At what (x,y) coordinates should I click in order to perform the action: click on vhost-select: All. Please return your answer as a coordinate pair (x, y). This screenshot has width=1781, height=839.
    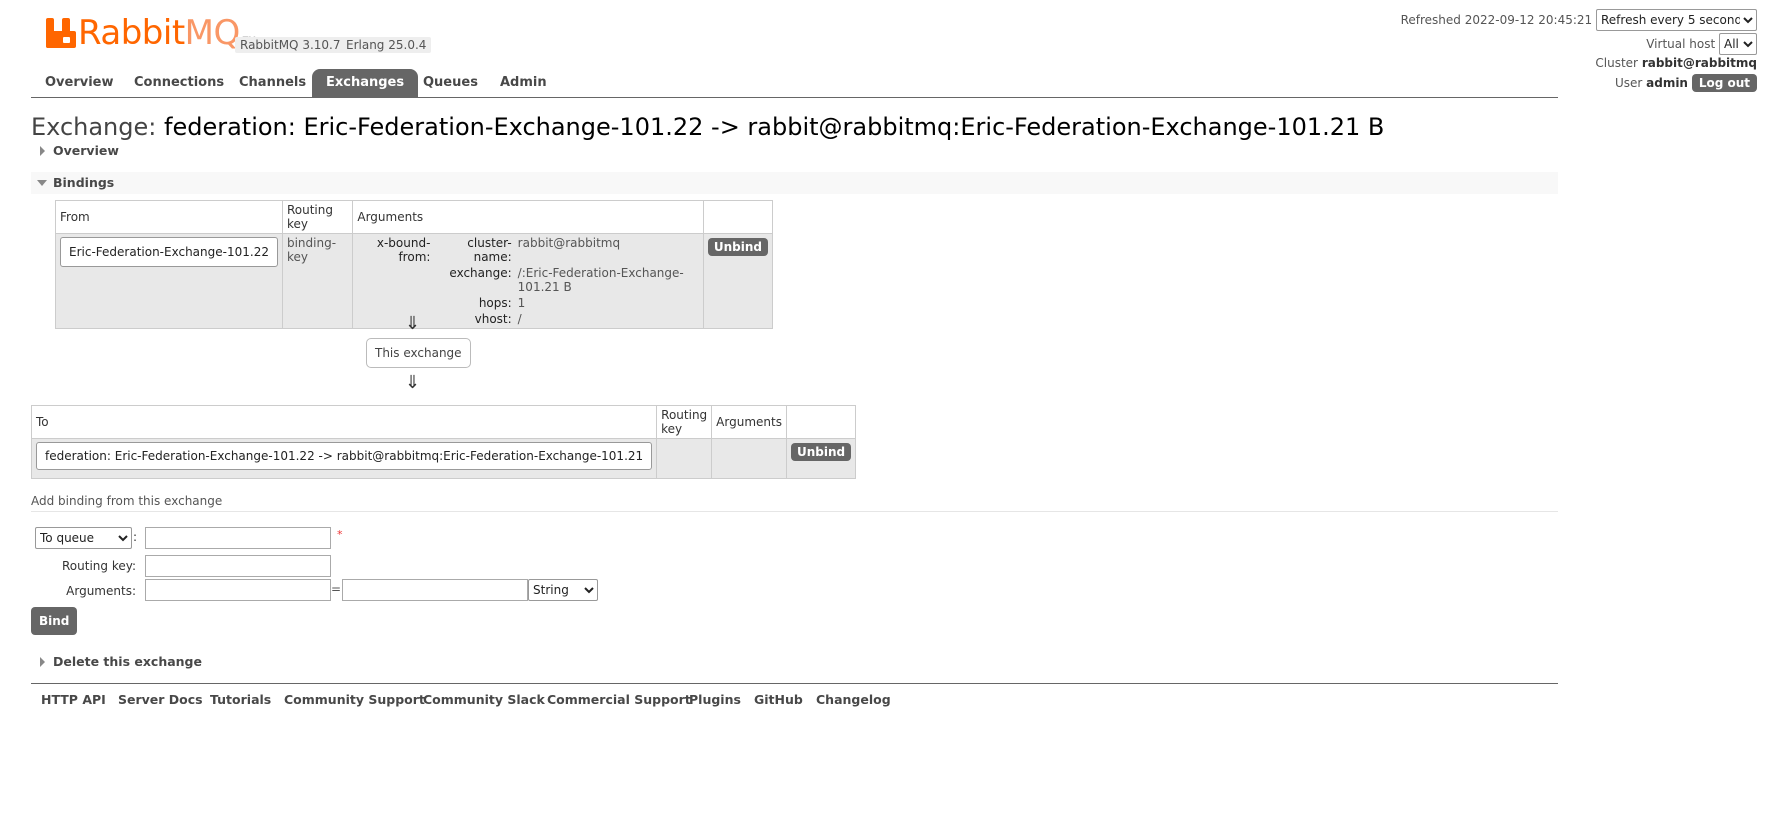
    Looking at the image, I should click on (1738, 44).